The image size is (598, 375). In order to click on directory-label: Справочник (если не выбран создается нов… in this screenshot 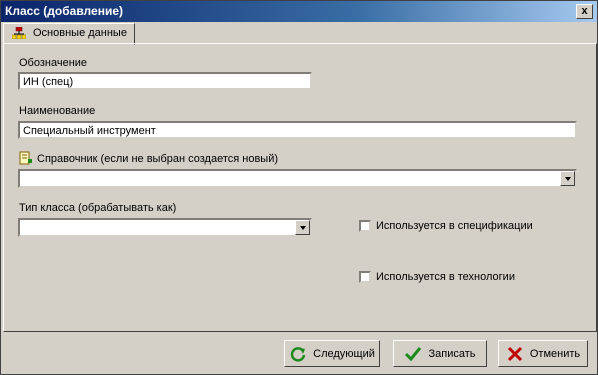, I will do `click(158, 159)`.